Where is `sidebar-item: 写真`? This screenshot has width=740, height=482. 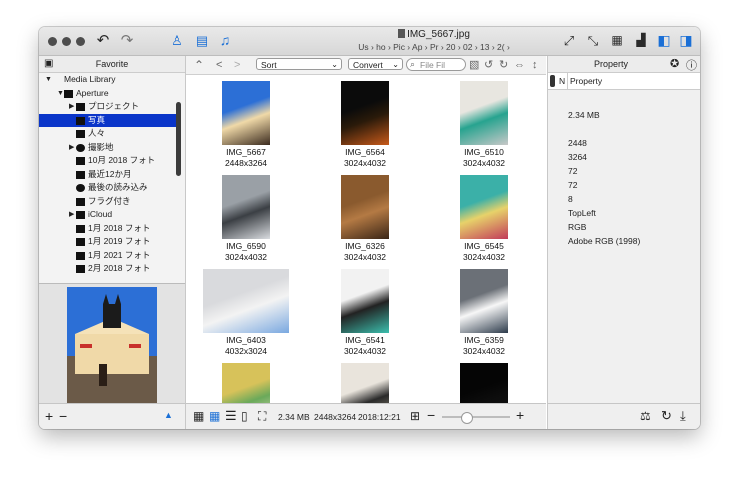
sidebar-item: 写真 is located at coordinates (109, 120).